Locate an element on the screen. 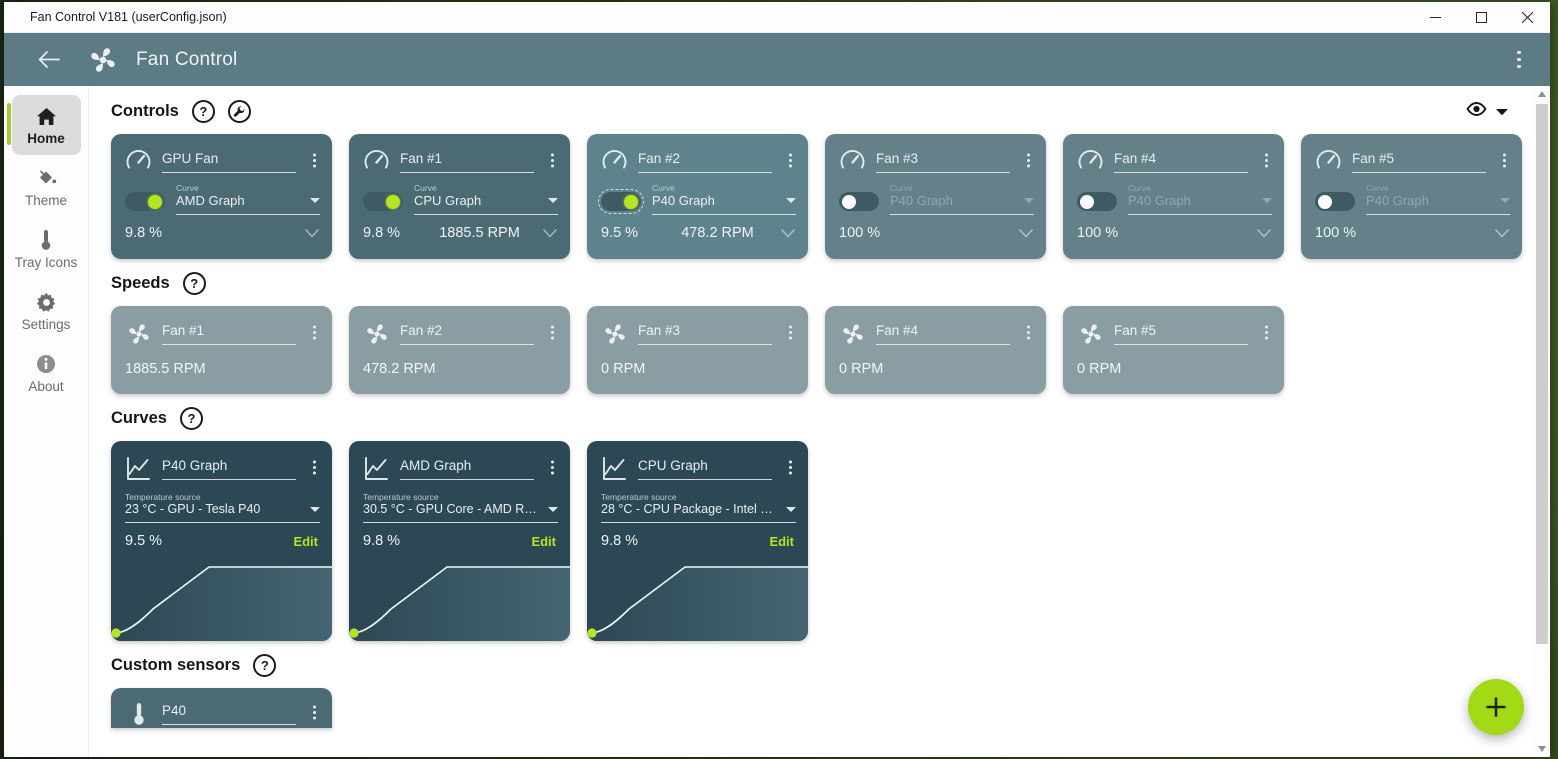 Image resolution: width=1558 pixels, height=759 pixels. sensor-name-field: P40 is located at coordinates (229, 712).